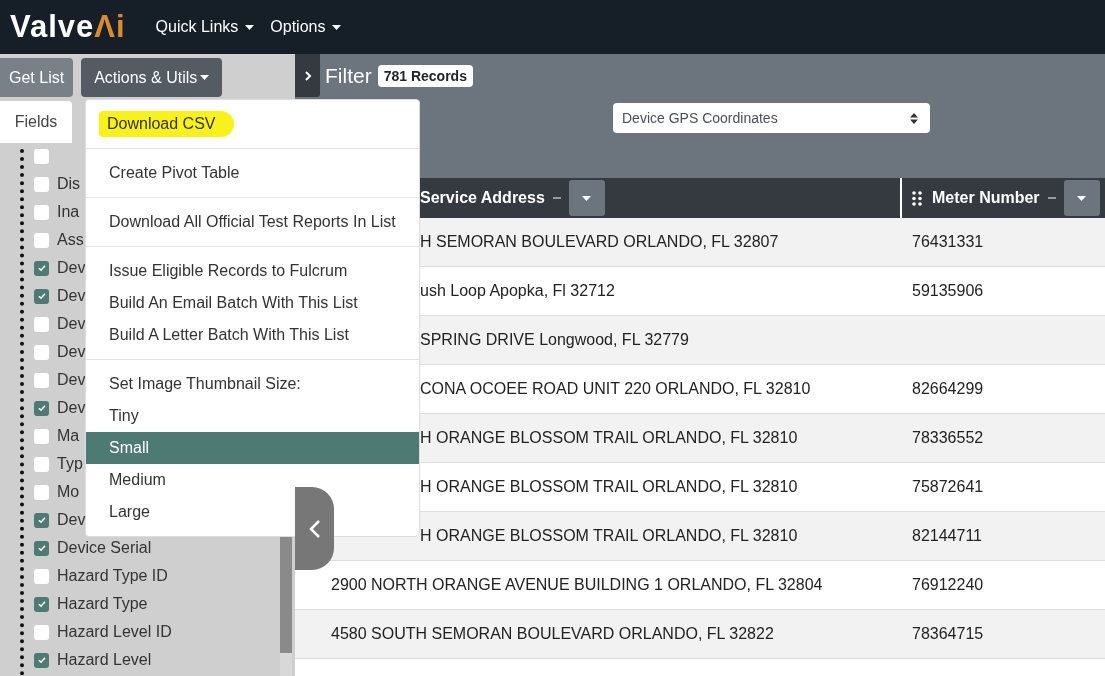  Describe the element at coordinates (948, 633) in the screenshot. I see `table-cell: 78364715` at that location.